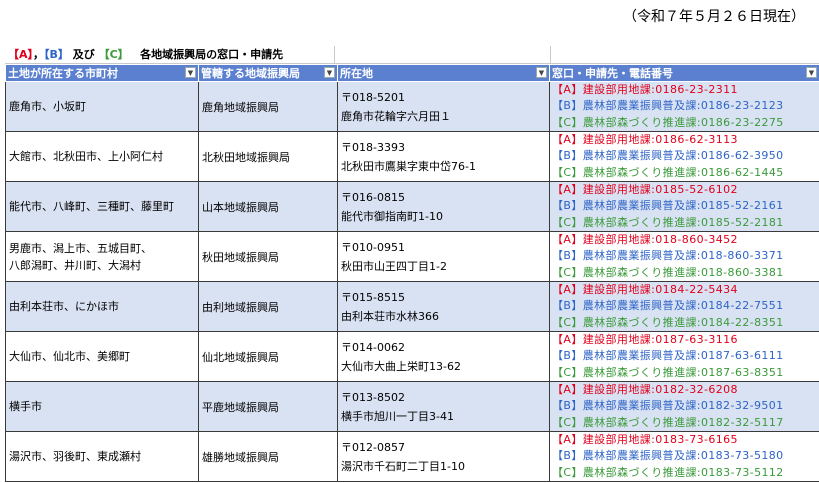 The height and width of the screenshot is (483, 819). What do you see at coordinates (645, 390) in the screenshot?
I see `contact-line: 【A】建設部用地課:0182-32-6208` at bounding box center [645, 390].